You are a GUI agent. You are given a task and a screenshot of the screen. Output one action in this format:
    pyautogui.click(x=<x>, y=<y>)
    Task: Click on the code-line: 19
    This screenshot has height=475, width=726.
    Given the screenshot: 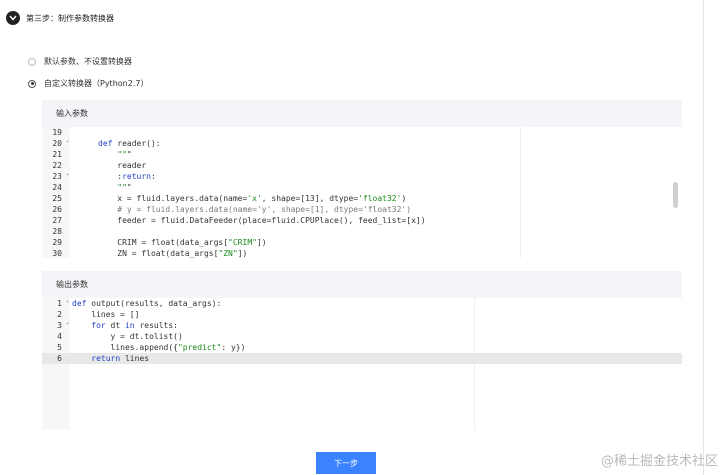 What is the action you would take?
    pyautogui.click(x=362, y=132)
    